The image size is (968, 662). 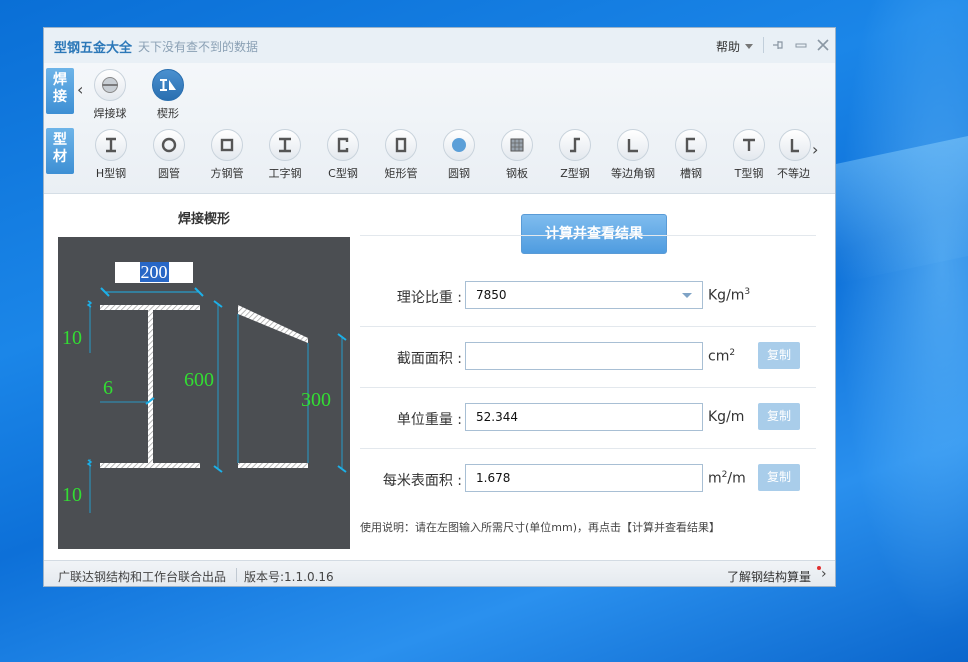 What do you see at coordinates (401, 173) in the screenshot?
I see `tool-label: 矩形管` at bounding box center [401, 173].